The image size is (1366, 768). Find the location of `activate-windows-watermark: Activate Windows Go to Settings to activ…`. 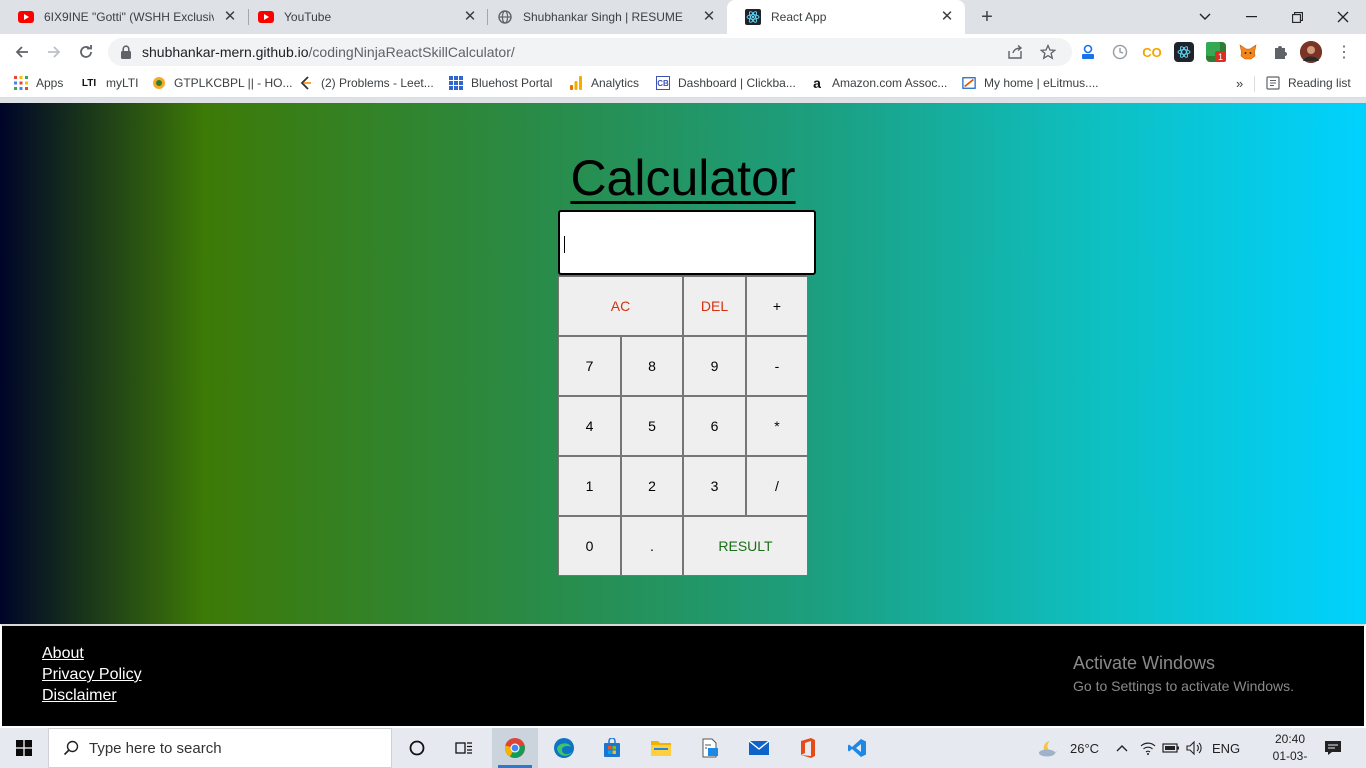

activate-windows-watermark: Activate Windows Go to Settings to activ… is located at coordinates (1183, 673).